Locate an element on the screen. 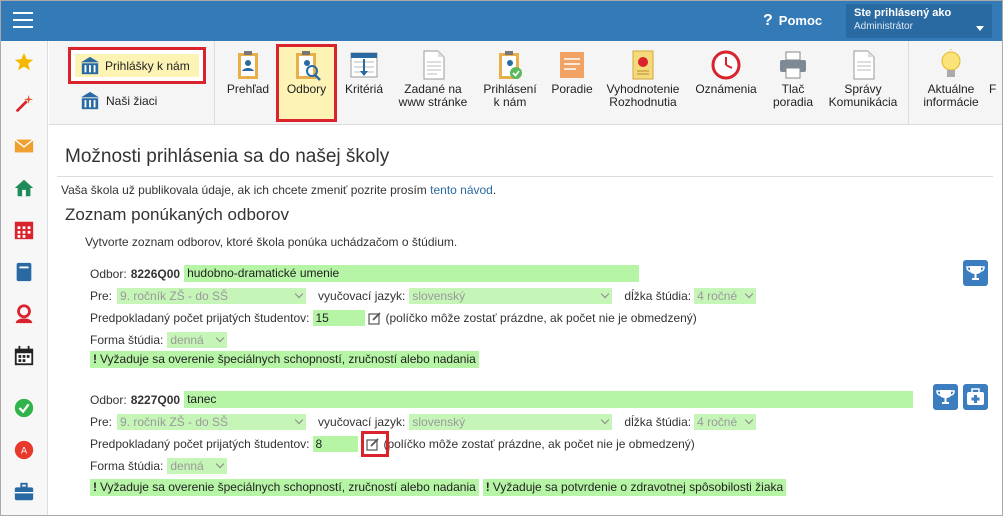 This screenshot has width=1003, height=516. odbor-code: 8226Q00 is located at coordinates (155, 273).